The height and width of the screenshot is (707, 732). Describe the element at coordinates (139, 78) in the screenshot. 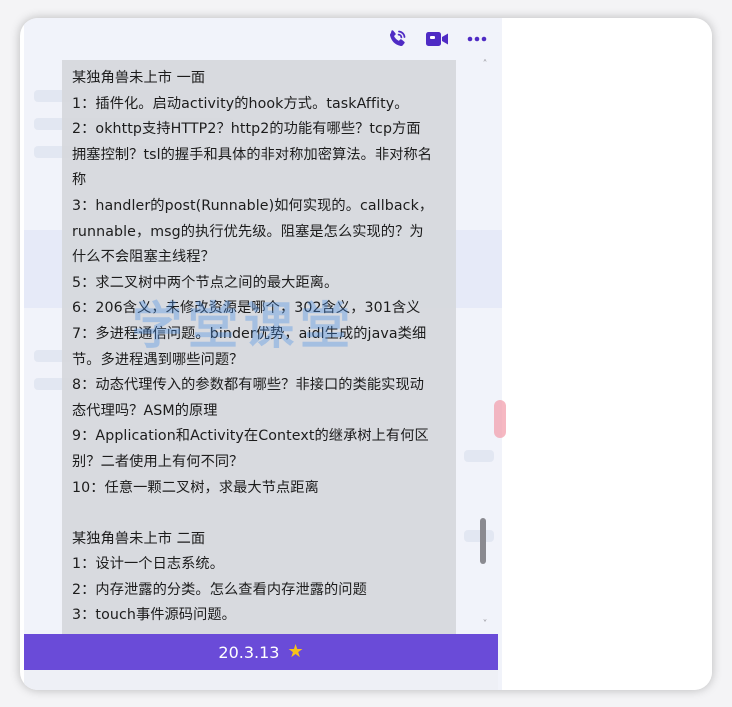

I see `message-line: 某独角兽未上市 一面` at that location.